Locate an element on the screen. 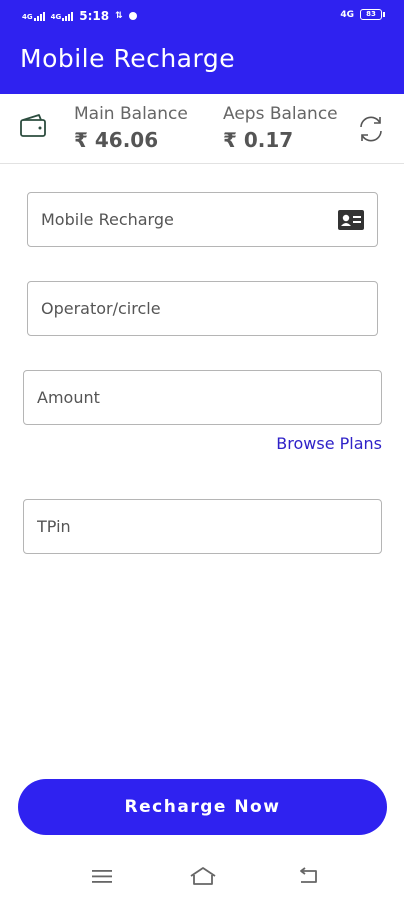  signal-icon-1: 4G is located at coordinates (33, 16).